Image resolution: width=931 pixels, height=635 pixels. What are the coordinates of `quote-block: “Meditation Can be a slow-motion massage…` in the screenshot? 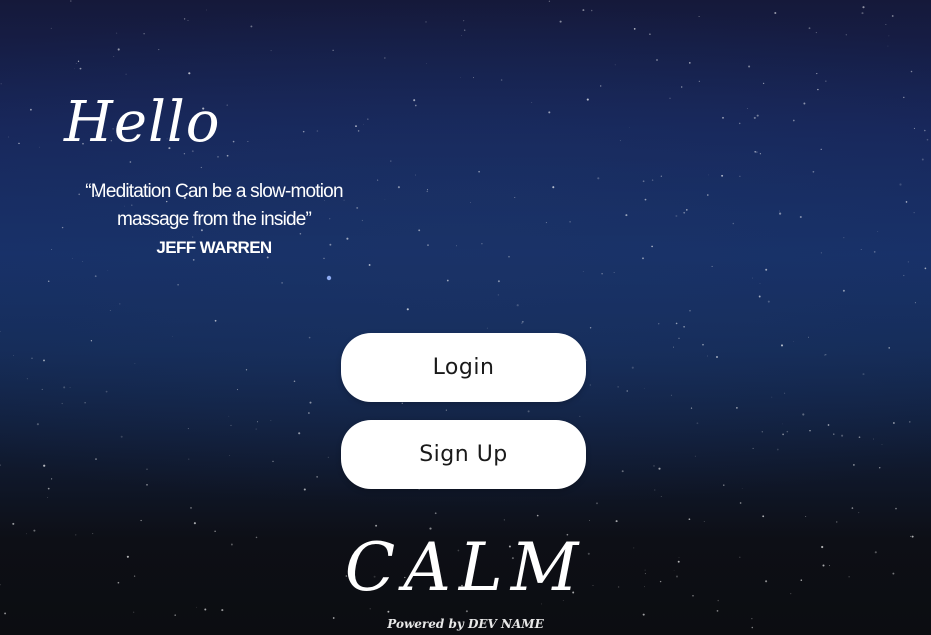 It's located at (214, 220).